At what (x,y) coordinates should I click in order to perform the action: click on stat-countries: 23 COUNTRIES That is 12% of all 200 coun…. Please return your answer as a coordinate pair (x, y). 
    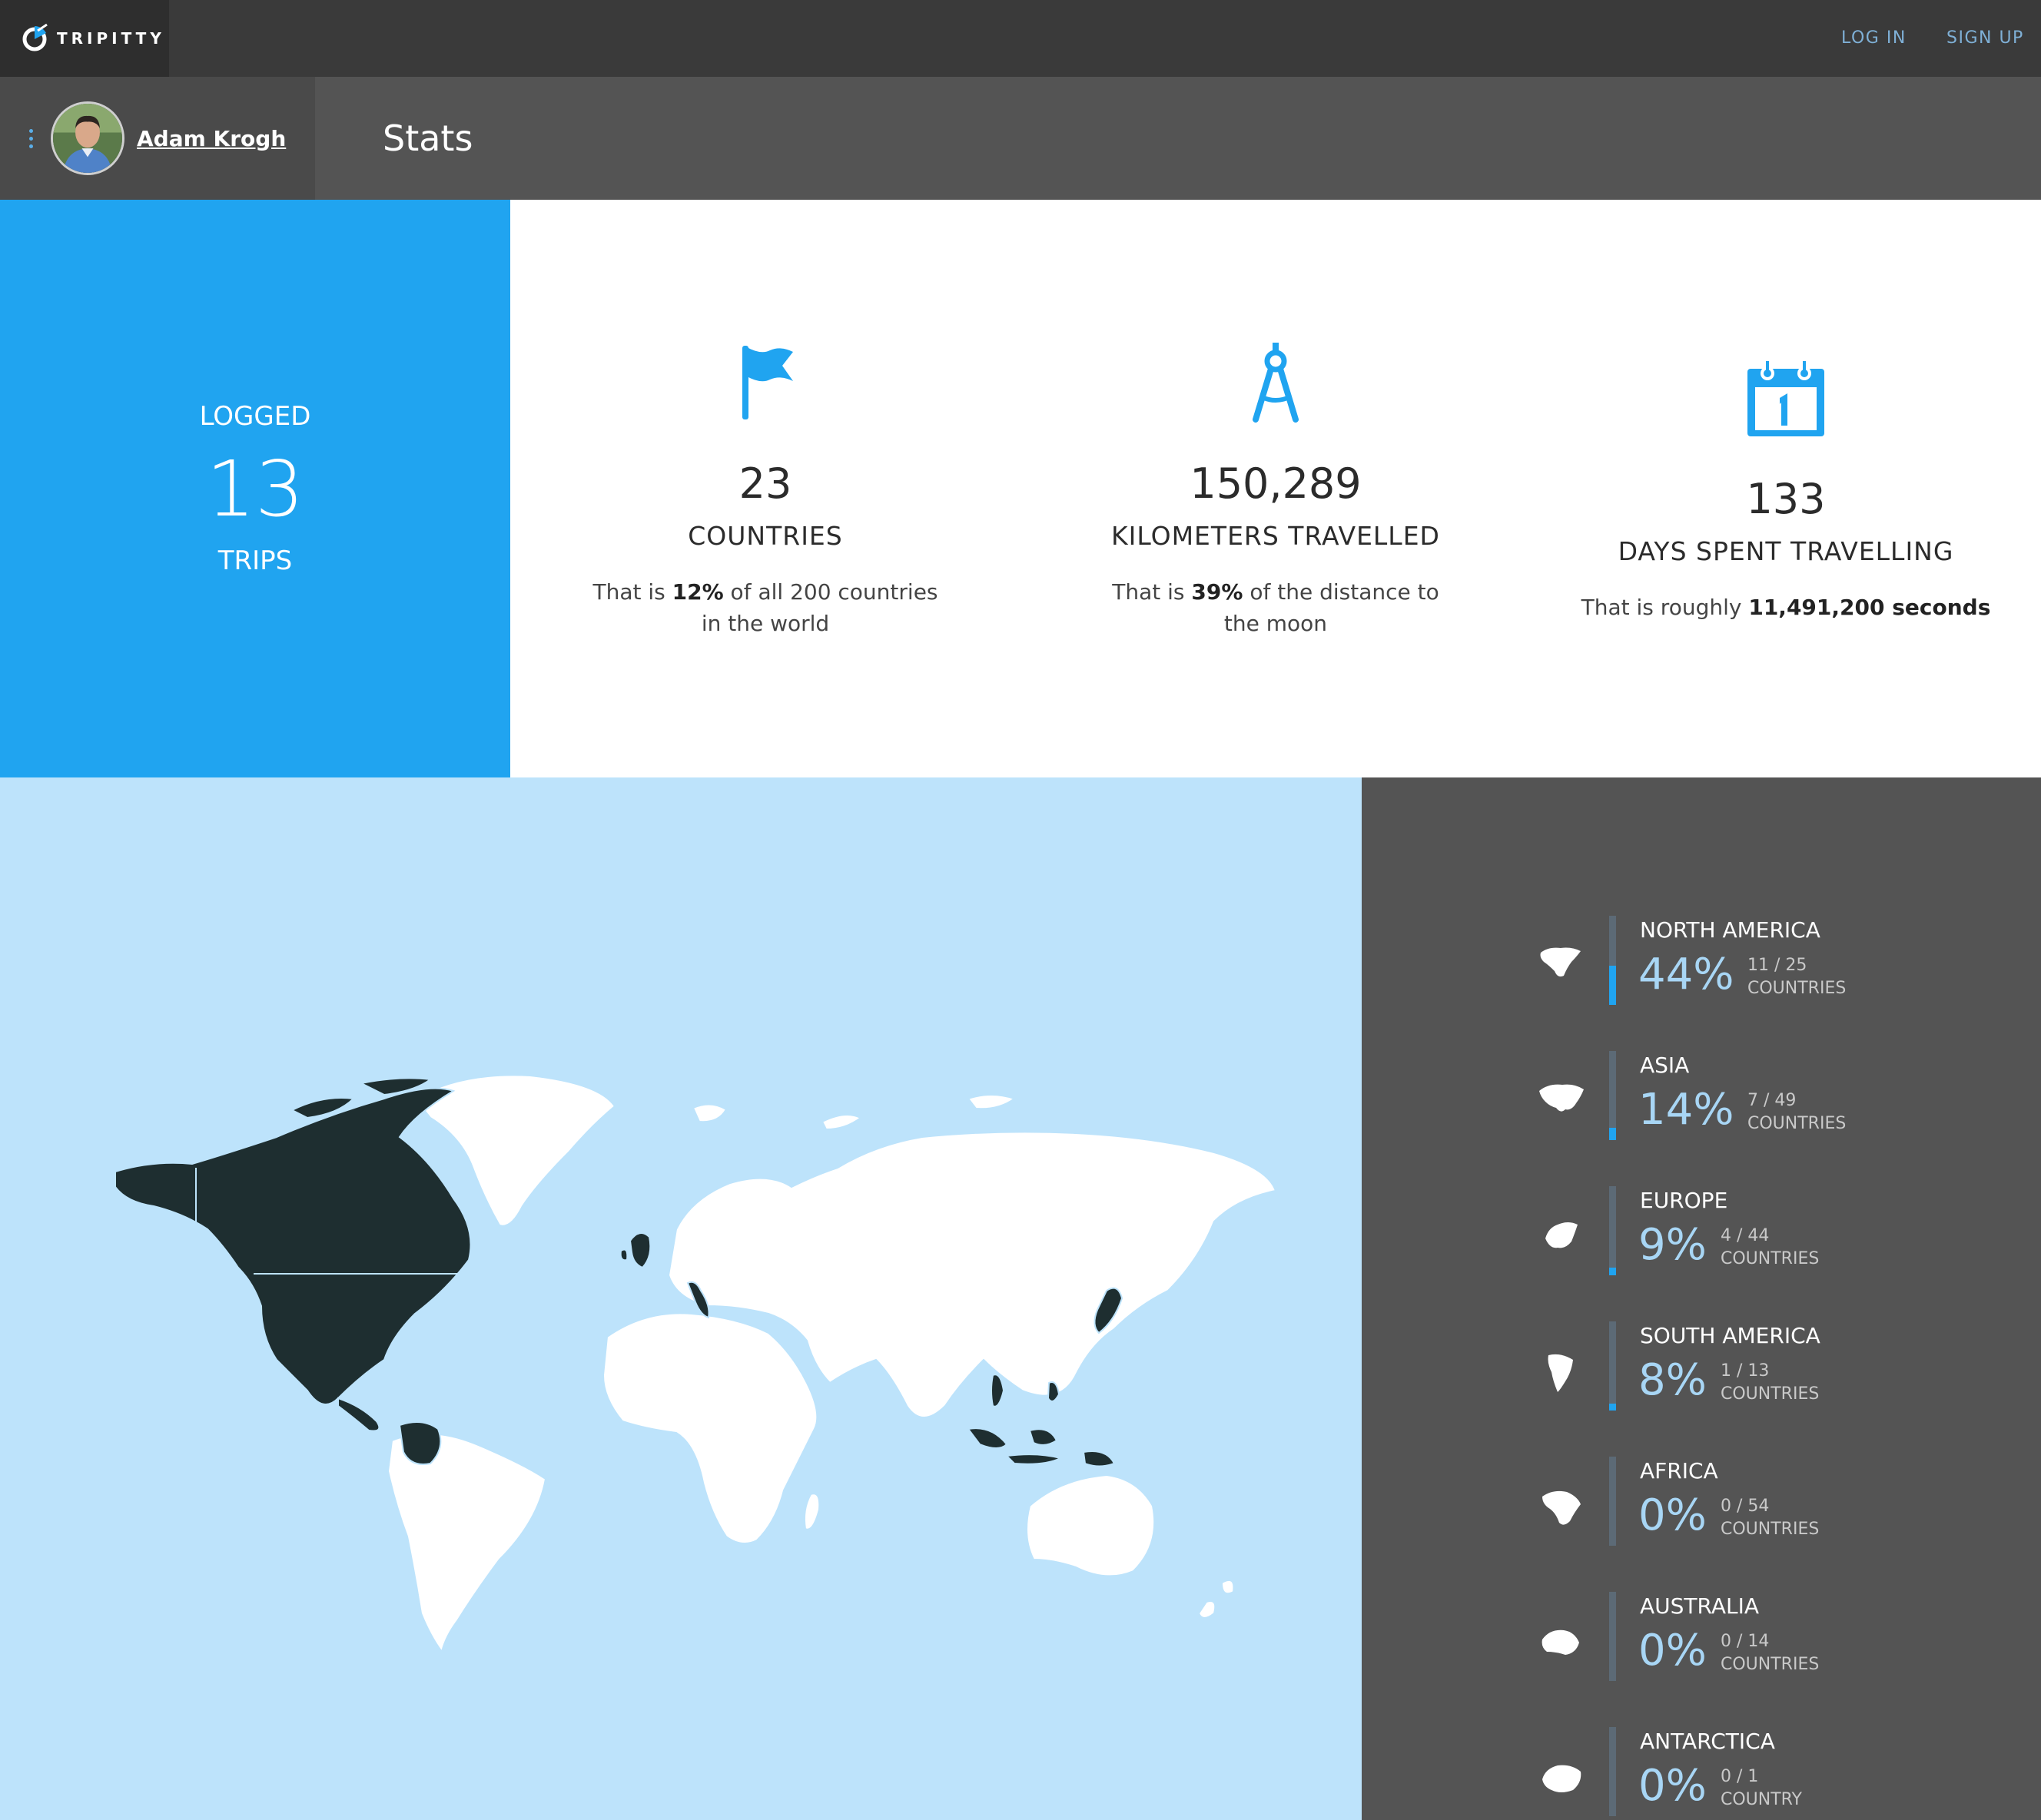
    Looking at the image, I should click on (765, 489).